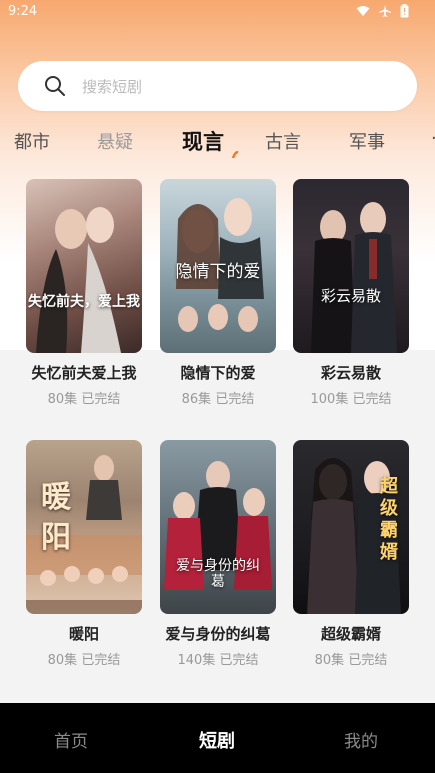 The image size is (435, 773). Describe the element at coordinates (84, 527) in the screenshot. I see `drama-poster: 暖阳` at that location.